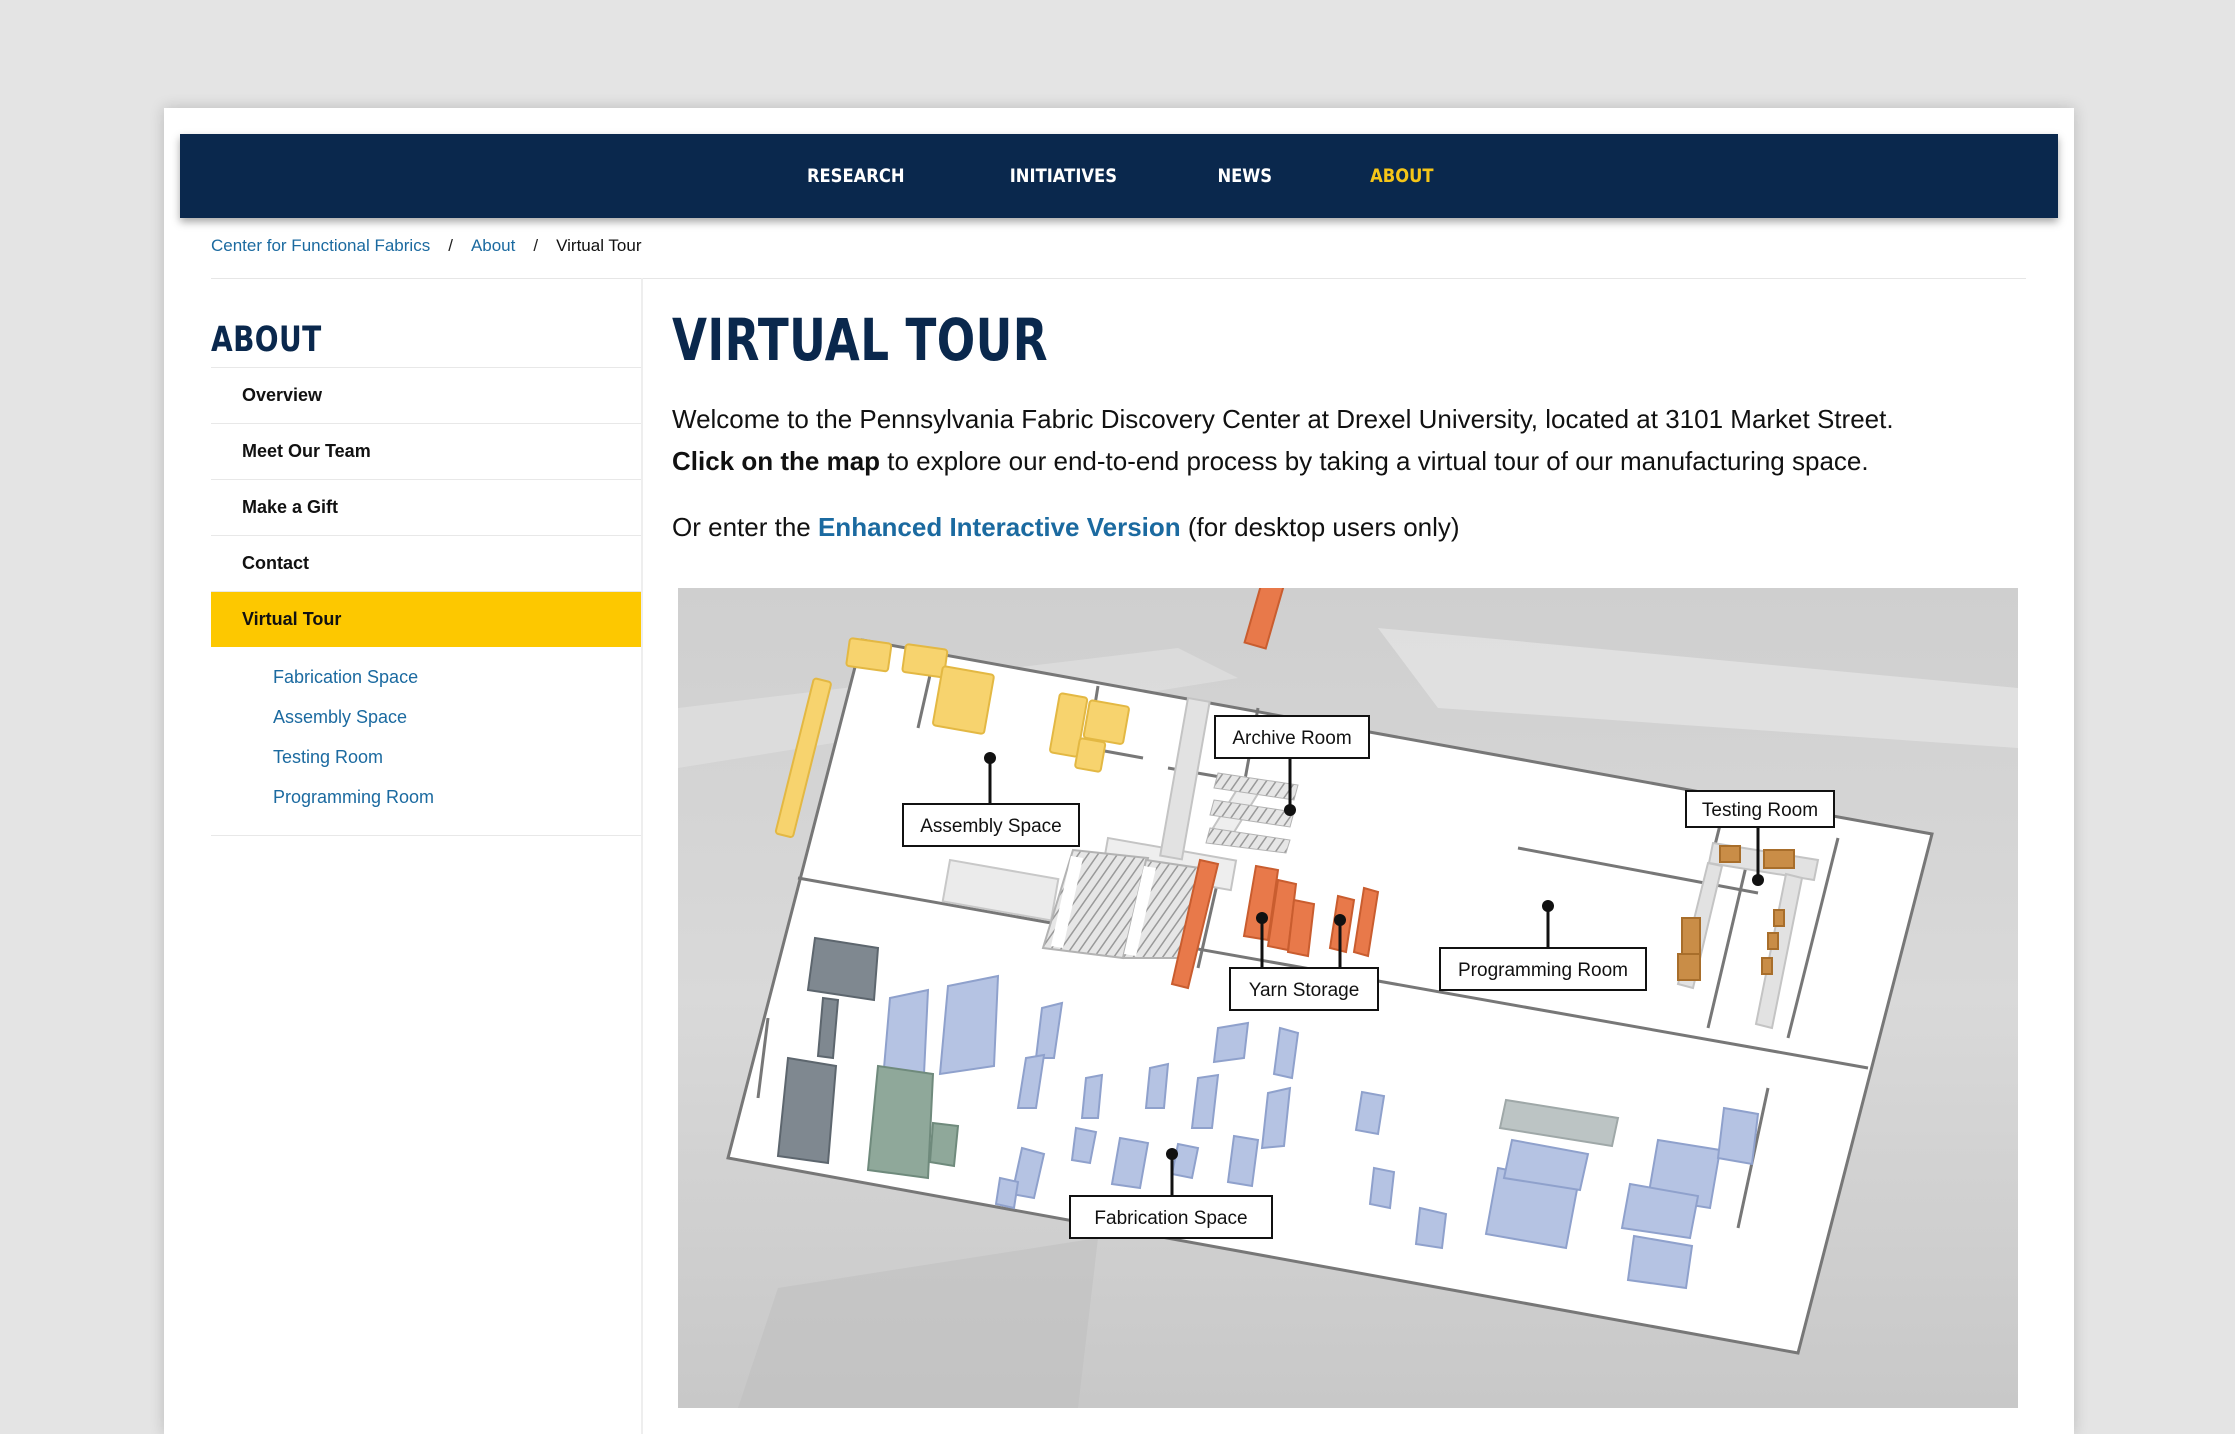  What do you see at coordinates (776, 461) in the screenshot?
I see `intro-bold-text: Click on the map` at bounding box center [776, 461].